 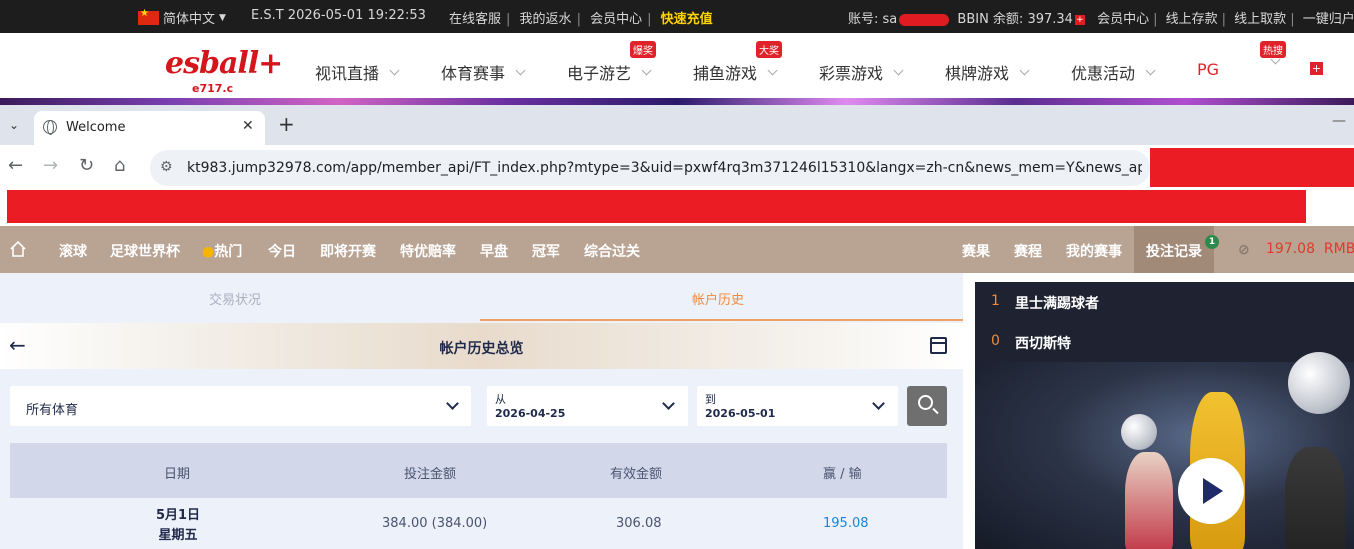 What do you see at coordinates (924, 19) in the screenshot?
I see `redaction-mark` at bounding box center [924, 19].